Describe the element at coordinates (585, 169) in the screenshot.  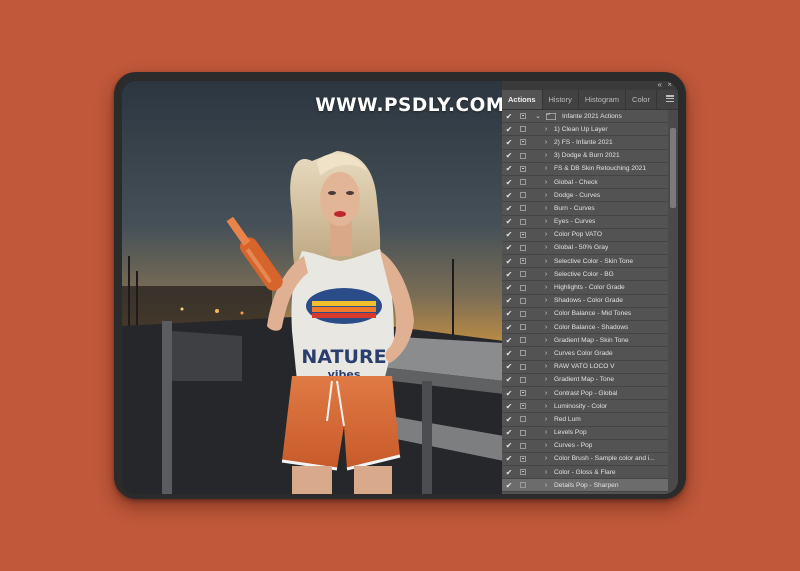
I see `action-row: ✔ › FS & DB Skin Retouching 2021` at that location.